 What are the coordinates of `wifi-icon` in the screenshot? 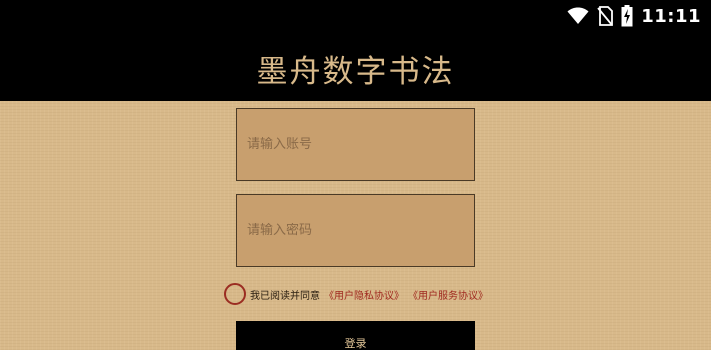 It's located at (578, 16).